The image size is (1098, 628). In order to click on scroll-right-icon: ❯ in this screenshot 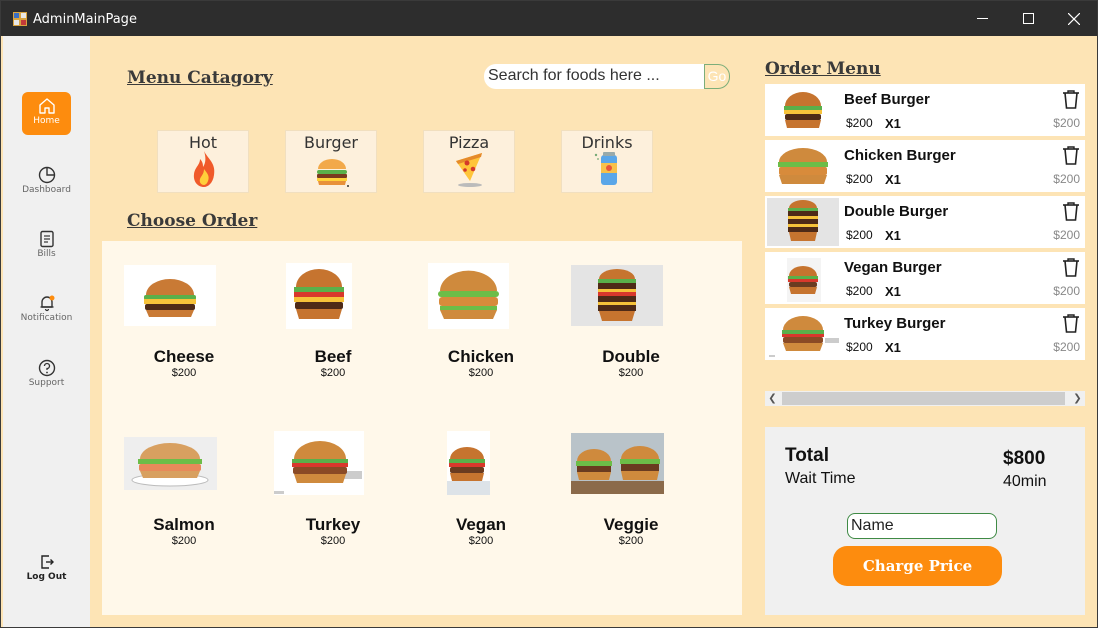, I will do `click(1077, 398)`.